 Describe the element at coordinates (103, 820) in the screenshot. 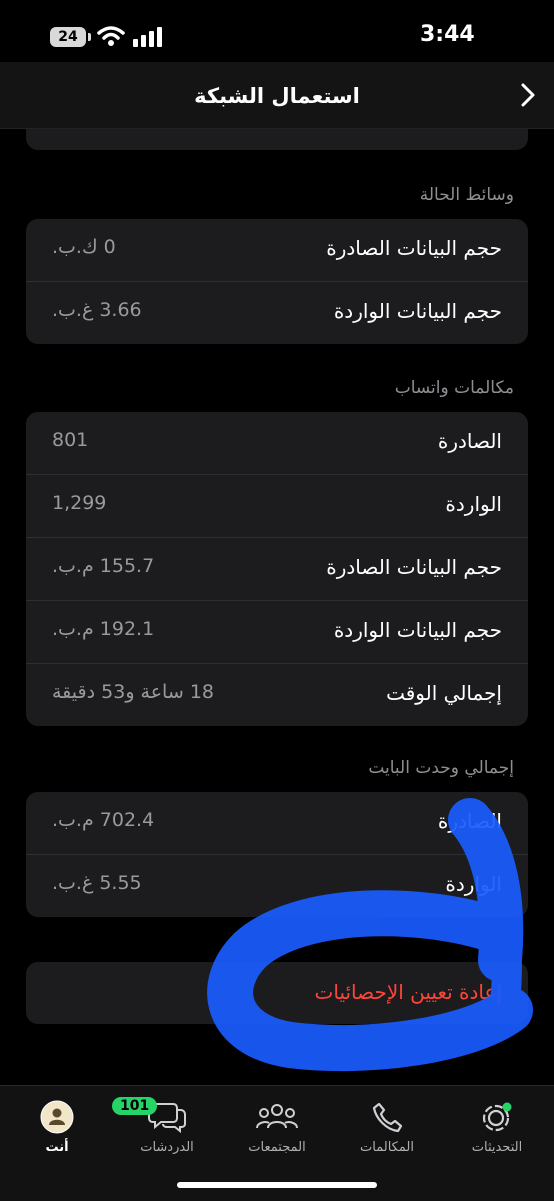

I see `row-value: 702.4 م.ب.` at that location.